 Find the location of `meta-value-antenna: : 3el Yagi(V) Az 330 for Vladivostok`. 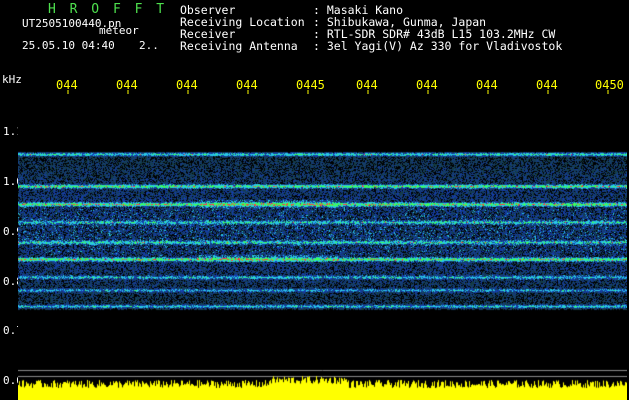

meta-value-antenna: : 3el Yagi(V) Az 330 for Vladivostok is located at coordinates (438, 46).